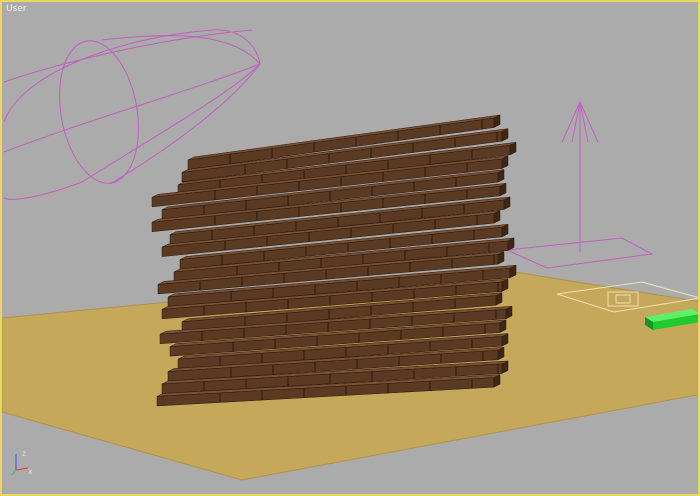 The width and height of the screenshot is (700, 496). Describe the element at coordinates (24, 453) in the screenshot. I see `axis-z-label: z` at that location.